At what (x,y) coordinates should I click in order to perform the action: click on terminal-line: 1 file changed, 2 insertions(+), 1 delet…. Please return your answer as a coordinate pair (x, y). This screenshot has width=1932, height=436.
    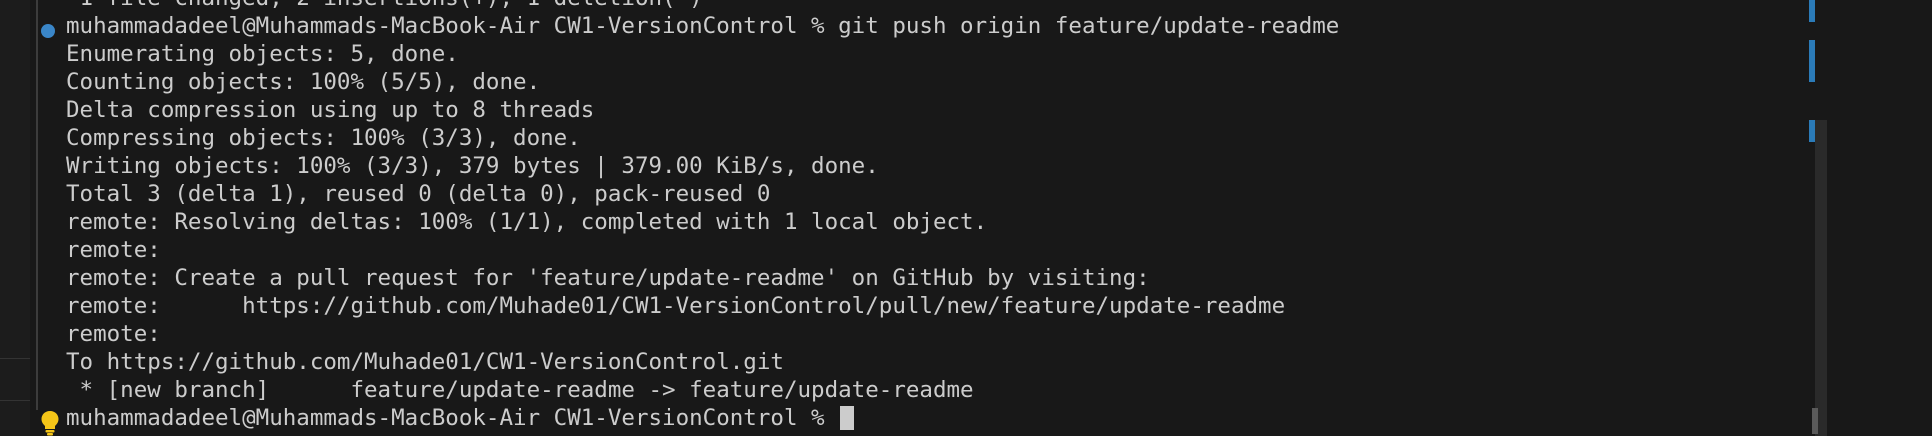
    Looking at the image, I should click on (999, 6).